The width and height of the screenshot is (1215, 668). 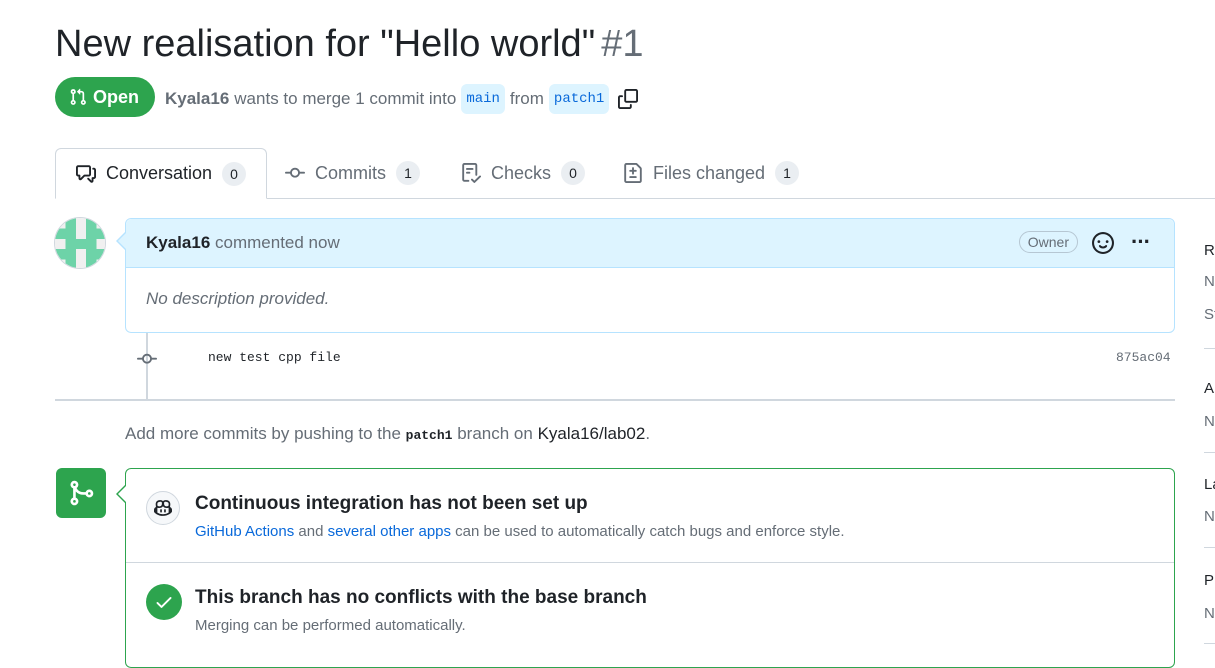 I want to click on comment-header: Kyala16 commented now Owner ···, so click(x=650, y=243).